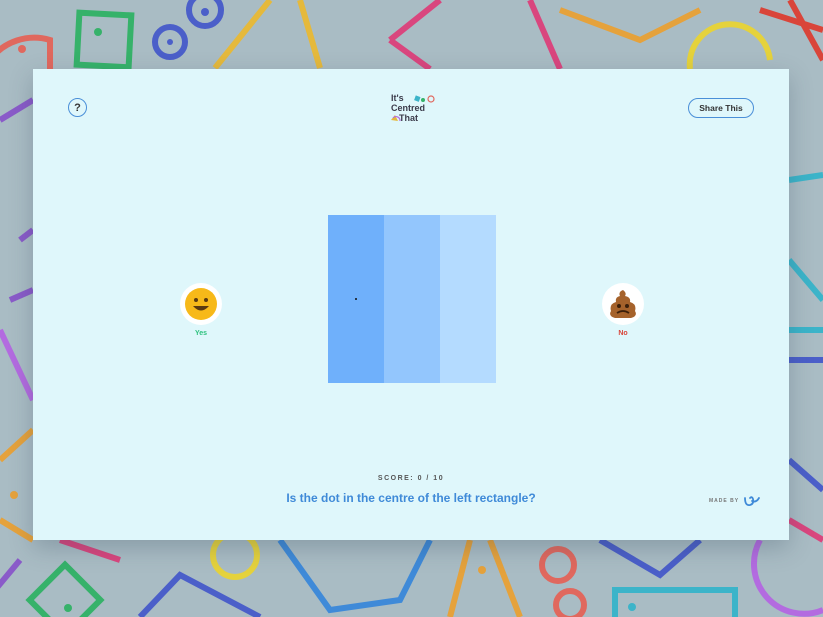 Image resolution: width=823 pixels, height=617 pixels. I want to click on no-answer-circle, so click(623, 304).